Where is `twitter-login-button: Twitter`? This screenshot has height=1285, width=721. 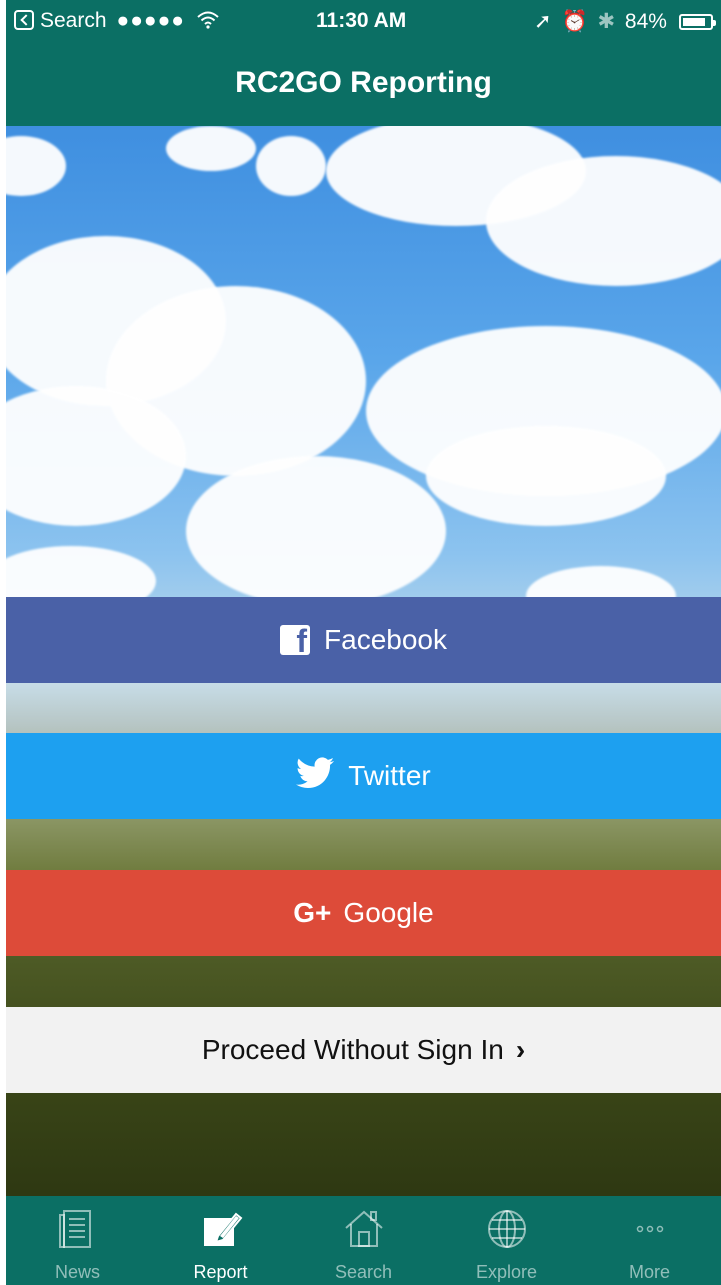 twitter-login-button: Twitter is located at coordinates (363, 776).